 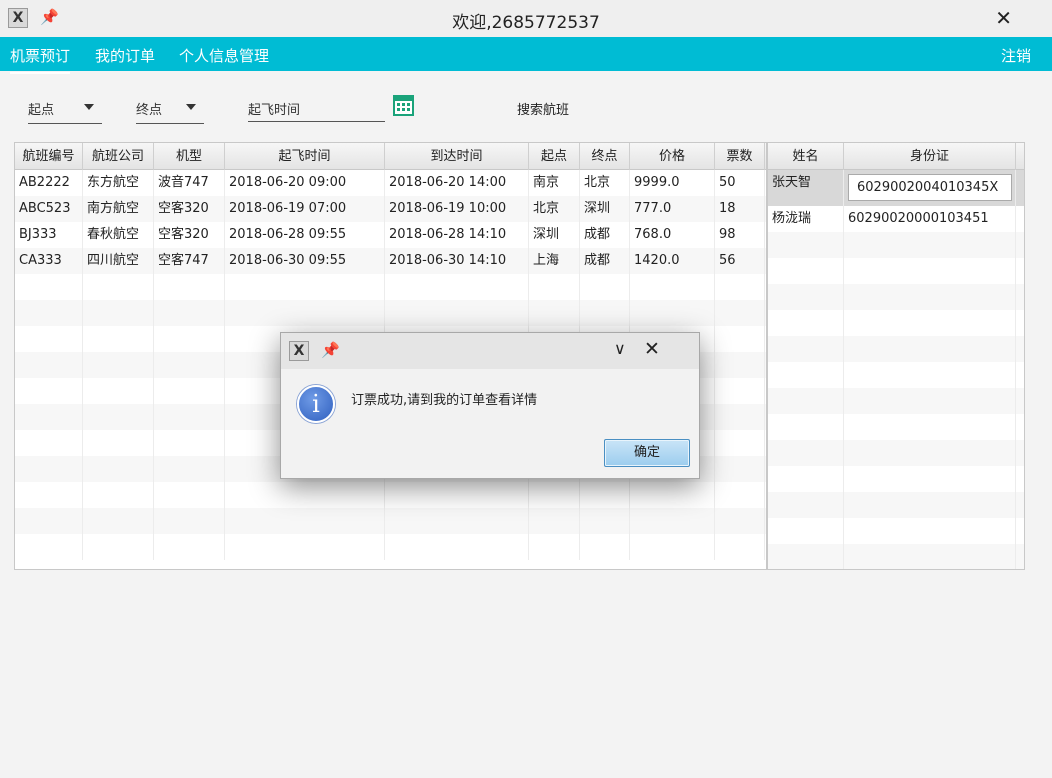 I want to click on window-close-button: ✕, so click(x=1003, y=18).